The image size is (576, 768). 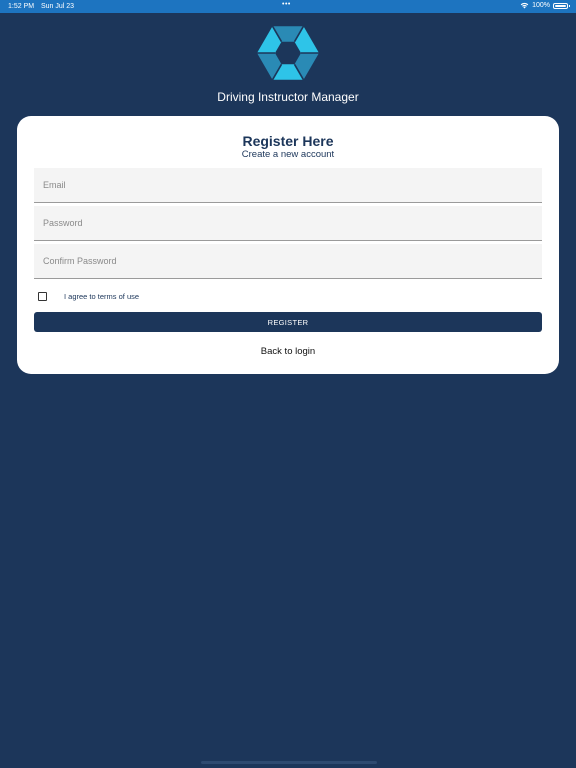 I want to click on battery-icon, so click(x=561, y=5).